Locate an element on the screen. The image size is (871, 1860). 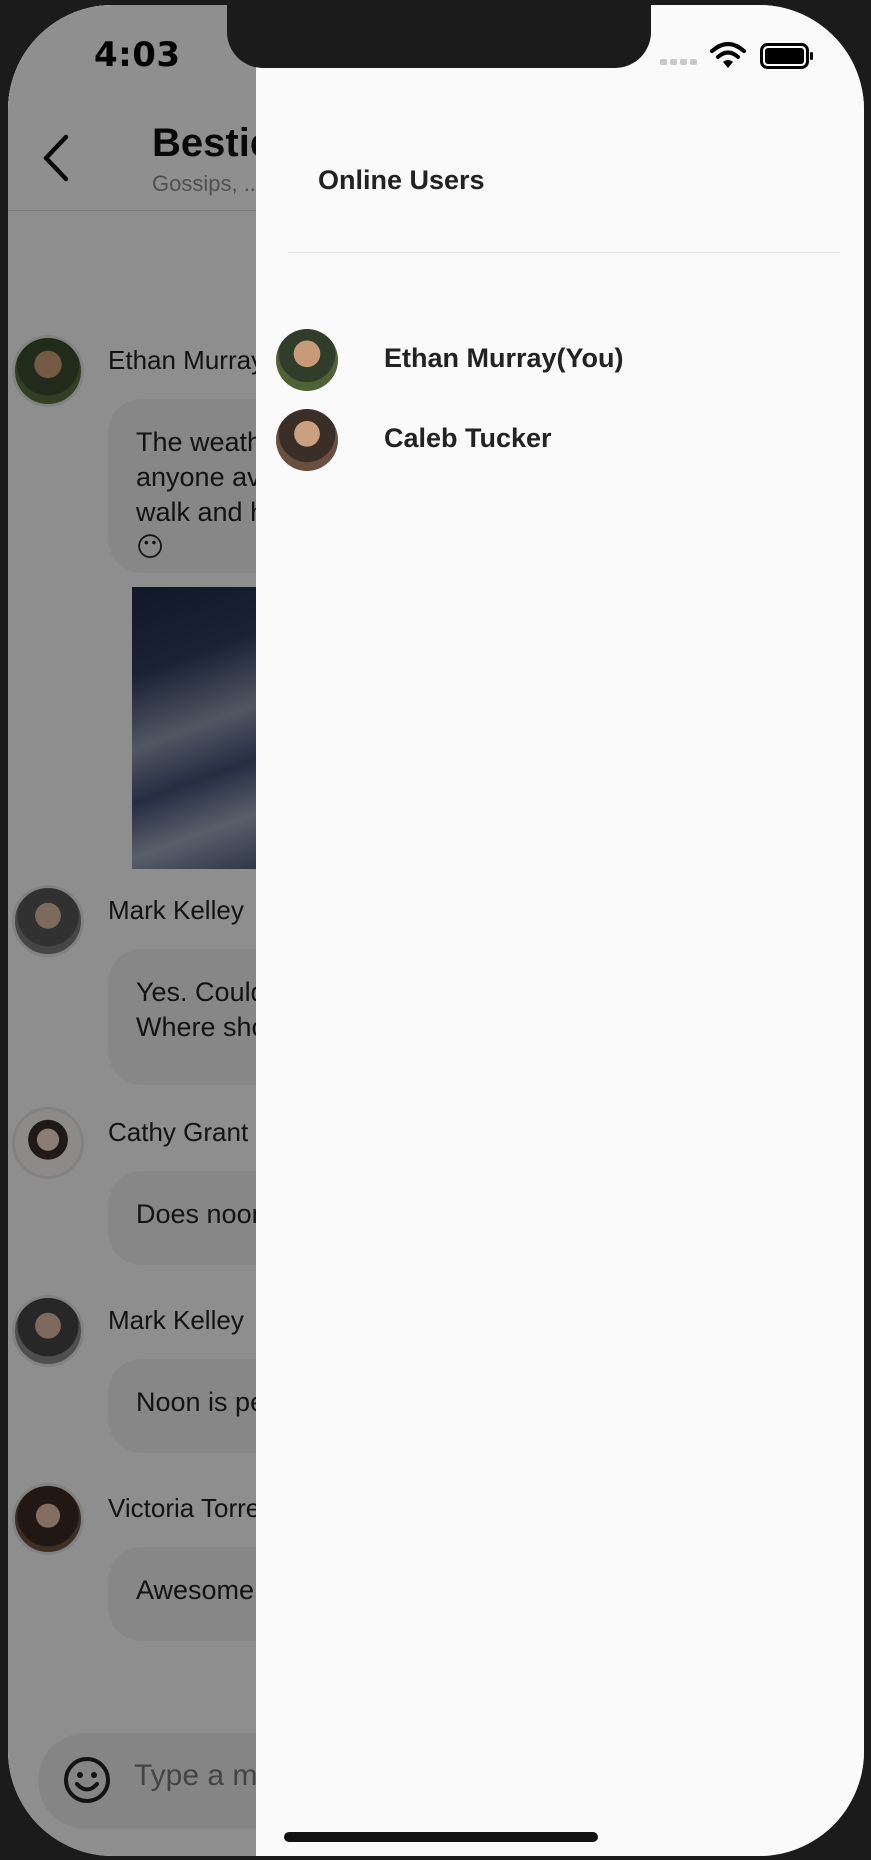
signal-icon is located at coordinates (678, 62).